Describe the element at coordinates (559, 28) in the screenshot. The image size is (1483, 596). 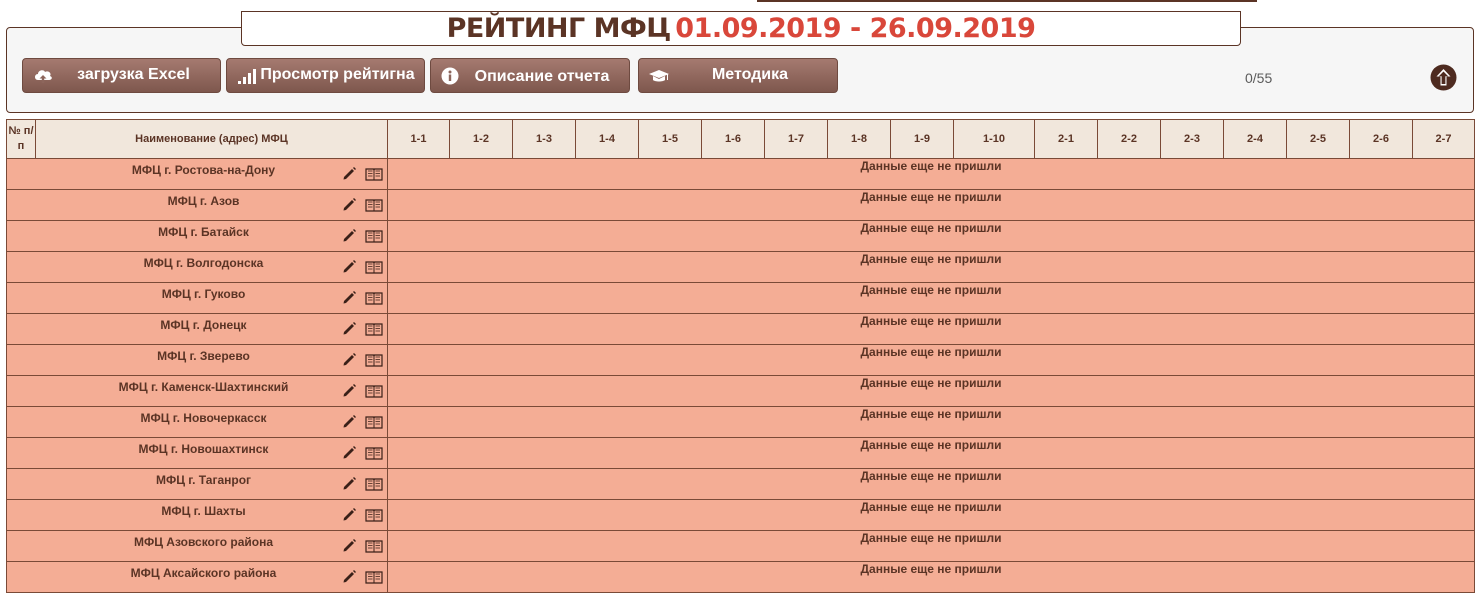
I see `title-text: РЕЙТИНГ МФЦ` at that location.